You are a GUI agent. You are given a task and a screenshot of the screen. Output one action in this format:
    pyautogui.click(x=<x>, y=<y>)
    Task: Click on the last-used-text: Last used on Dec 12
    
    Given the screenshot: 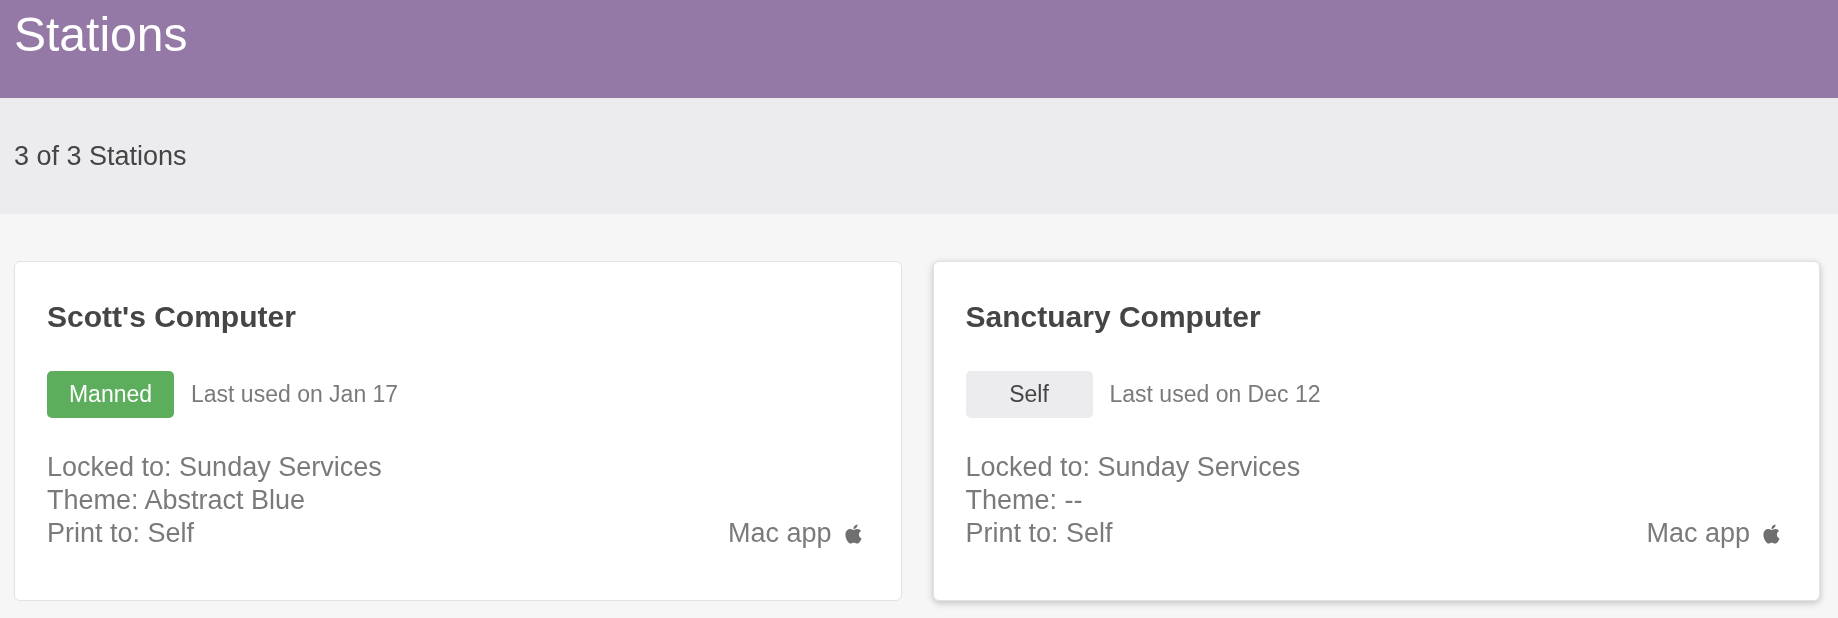 What is the action you would take?
    pyautogui.click(x=1215, y=395)
    